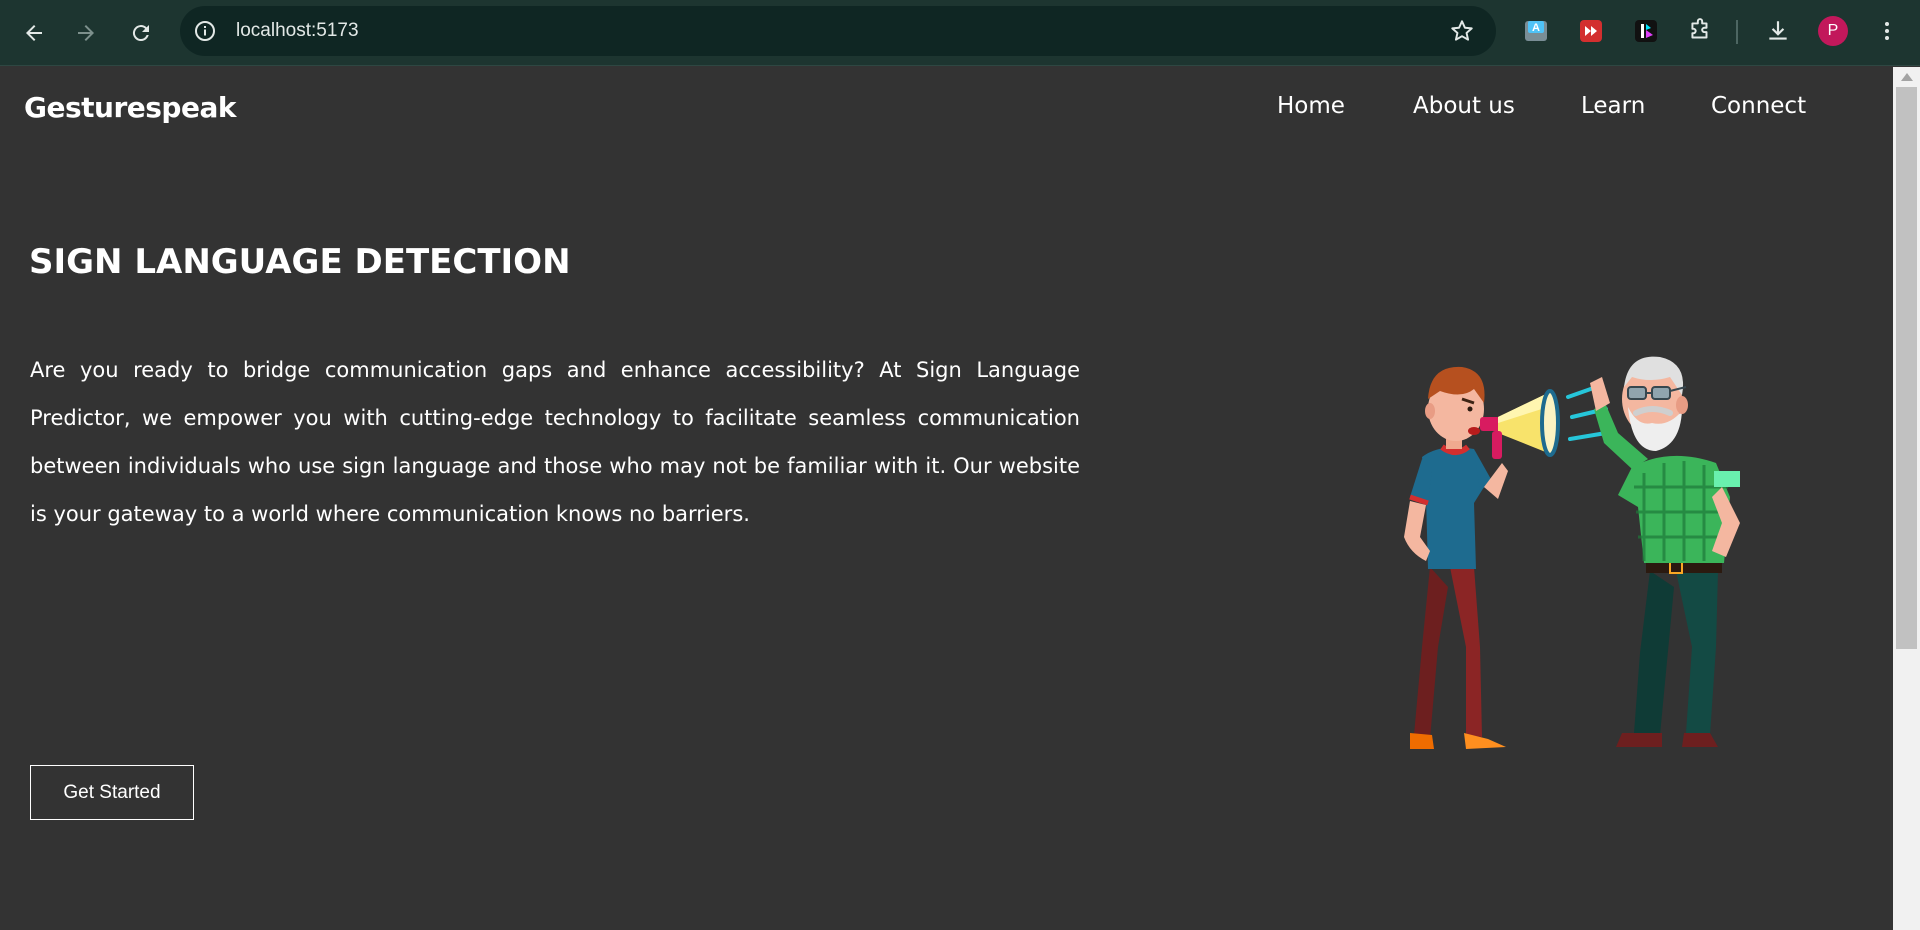 This screenshot has width=1920, height=930. I want to click on hero-title: SIGN LANGUAGE DETECTION, so click(300, 262).